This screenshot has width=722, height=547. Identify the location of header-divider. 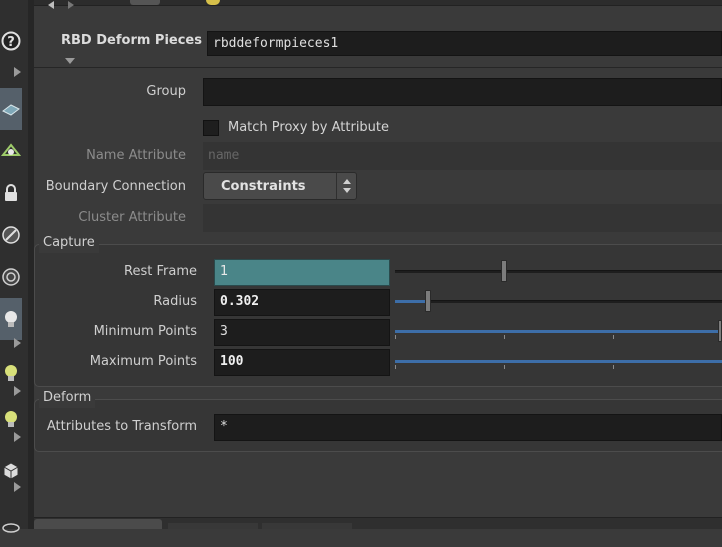
(378, 67).